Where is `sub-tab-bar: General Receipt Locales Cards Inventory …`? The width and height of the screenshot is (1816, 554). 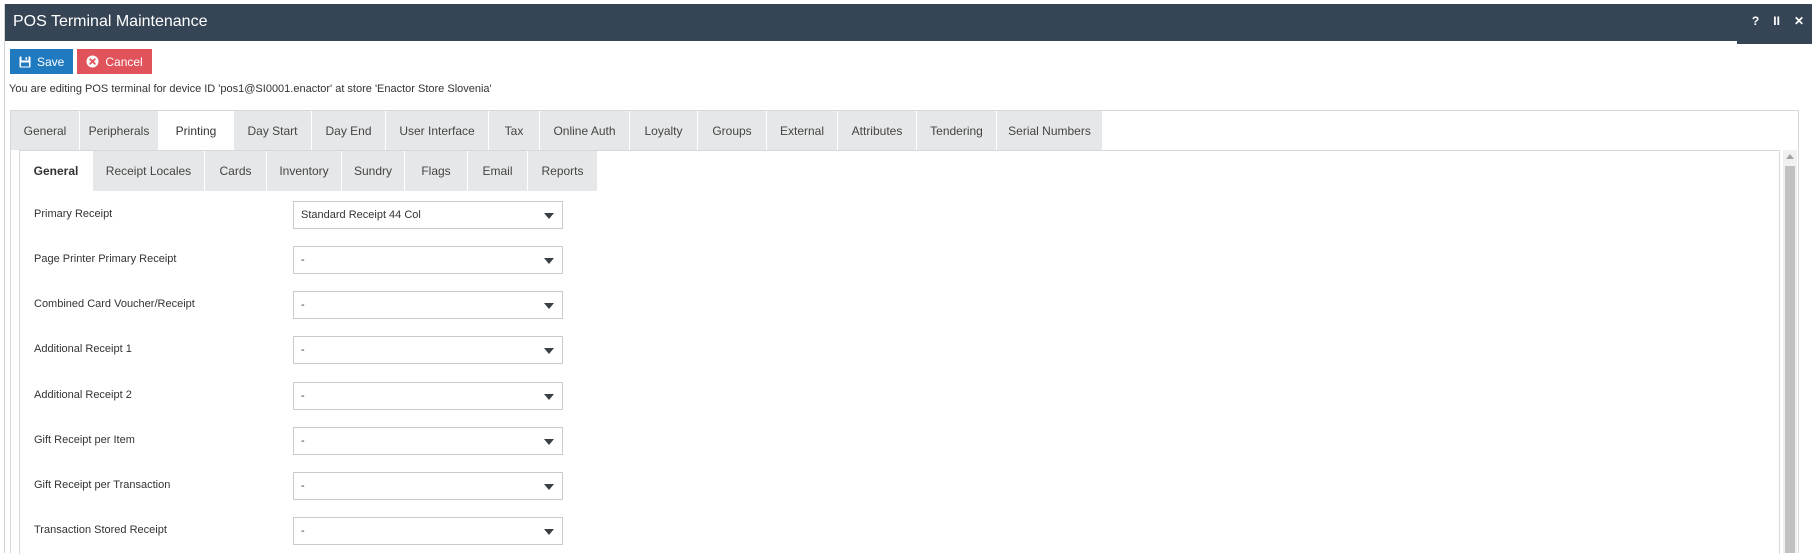
sub-tab-bar: General Receipt Locales Cards Inventory … is located at coordinates (309, 171).